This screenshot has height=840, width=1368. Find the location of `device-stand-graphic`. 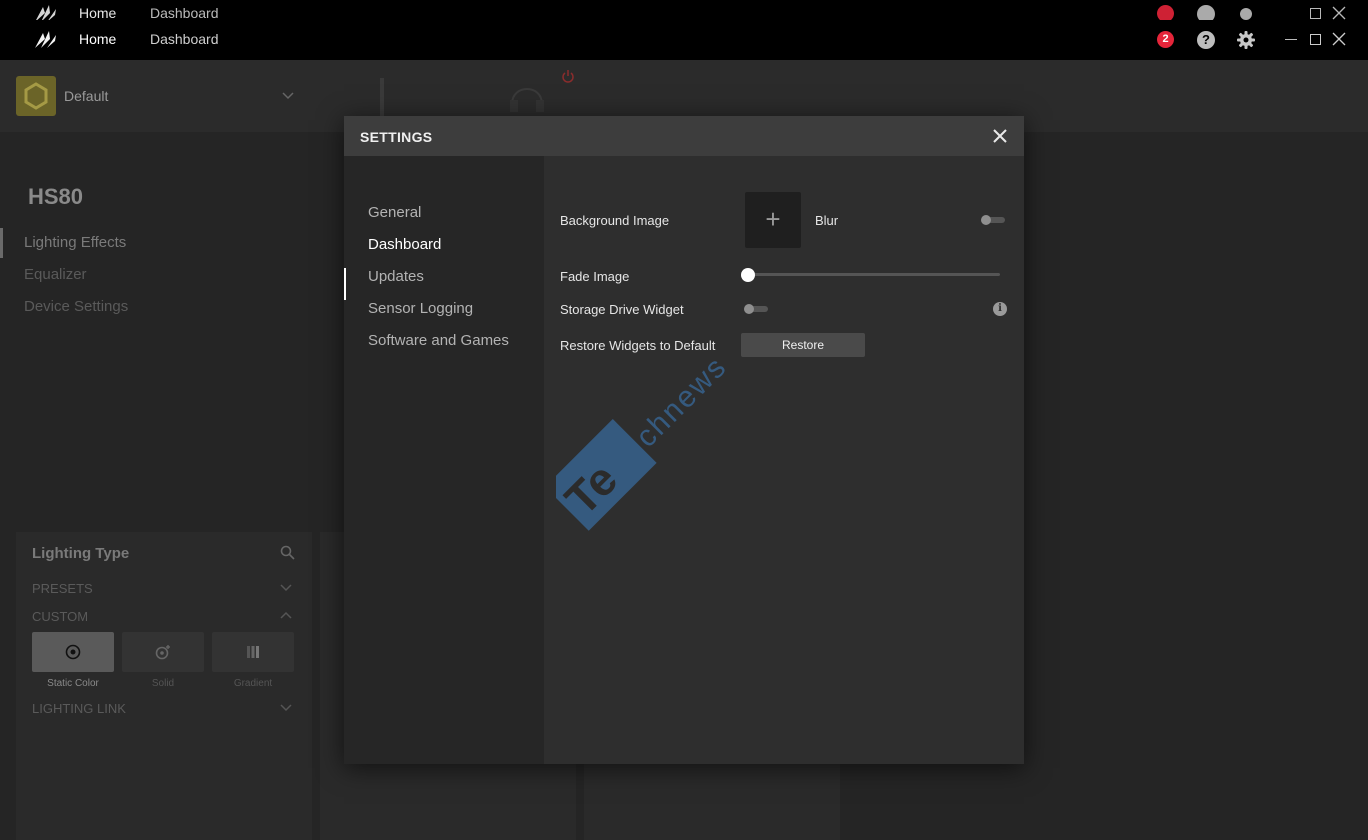

device-stand-graphic is located at coordinates (382, 98).